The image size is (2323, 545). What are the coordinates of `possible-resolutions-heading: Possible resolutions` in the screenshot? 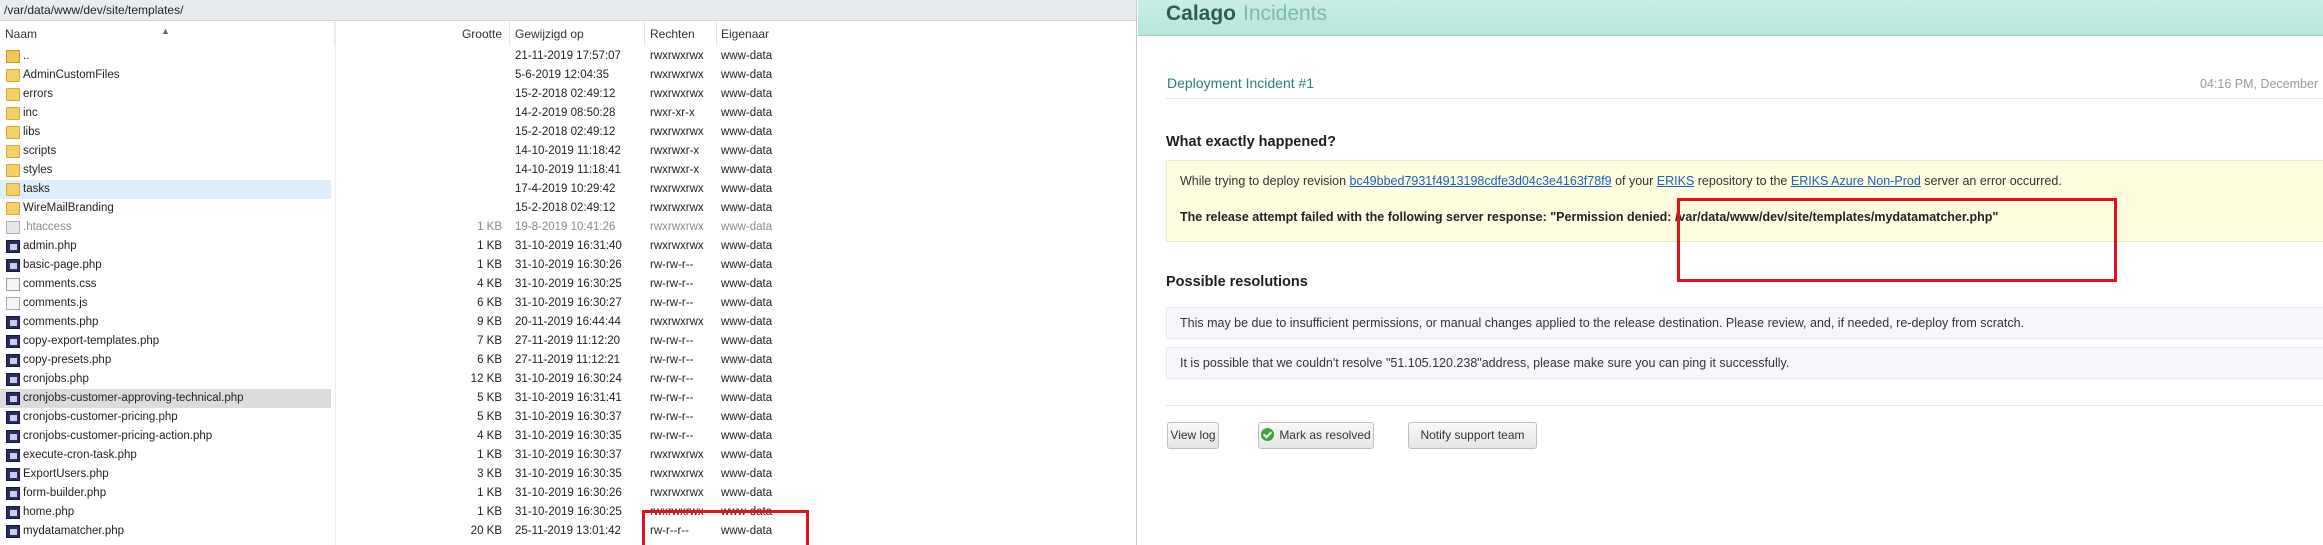 It's located at (1237, 282).